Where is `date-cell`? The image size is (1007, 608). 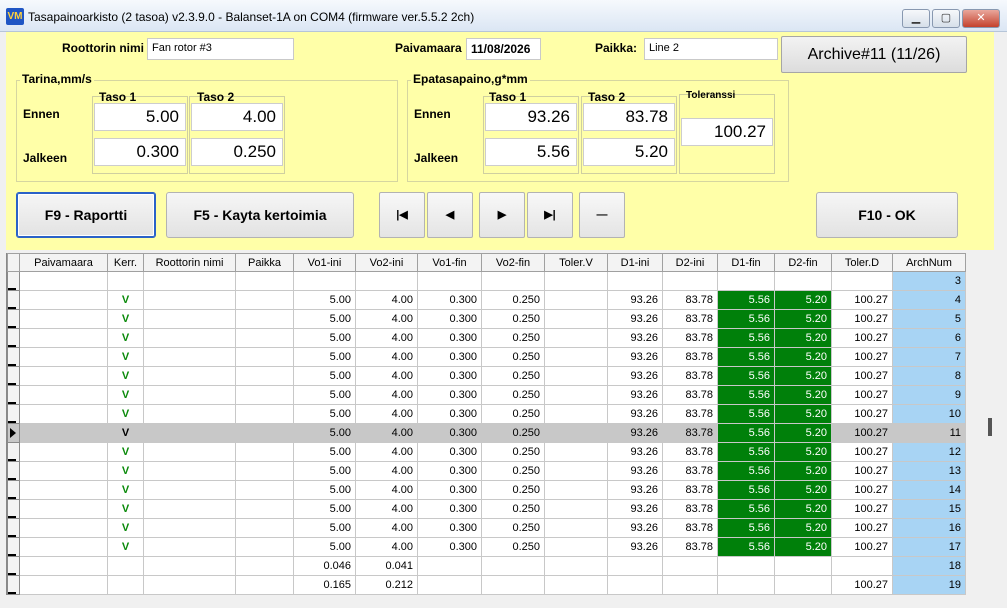 date-cell is located at coordinates (63, 490).